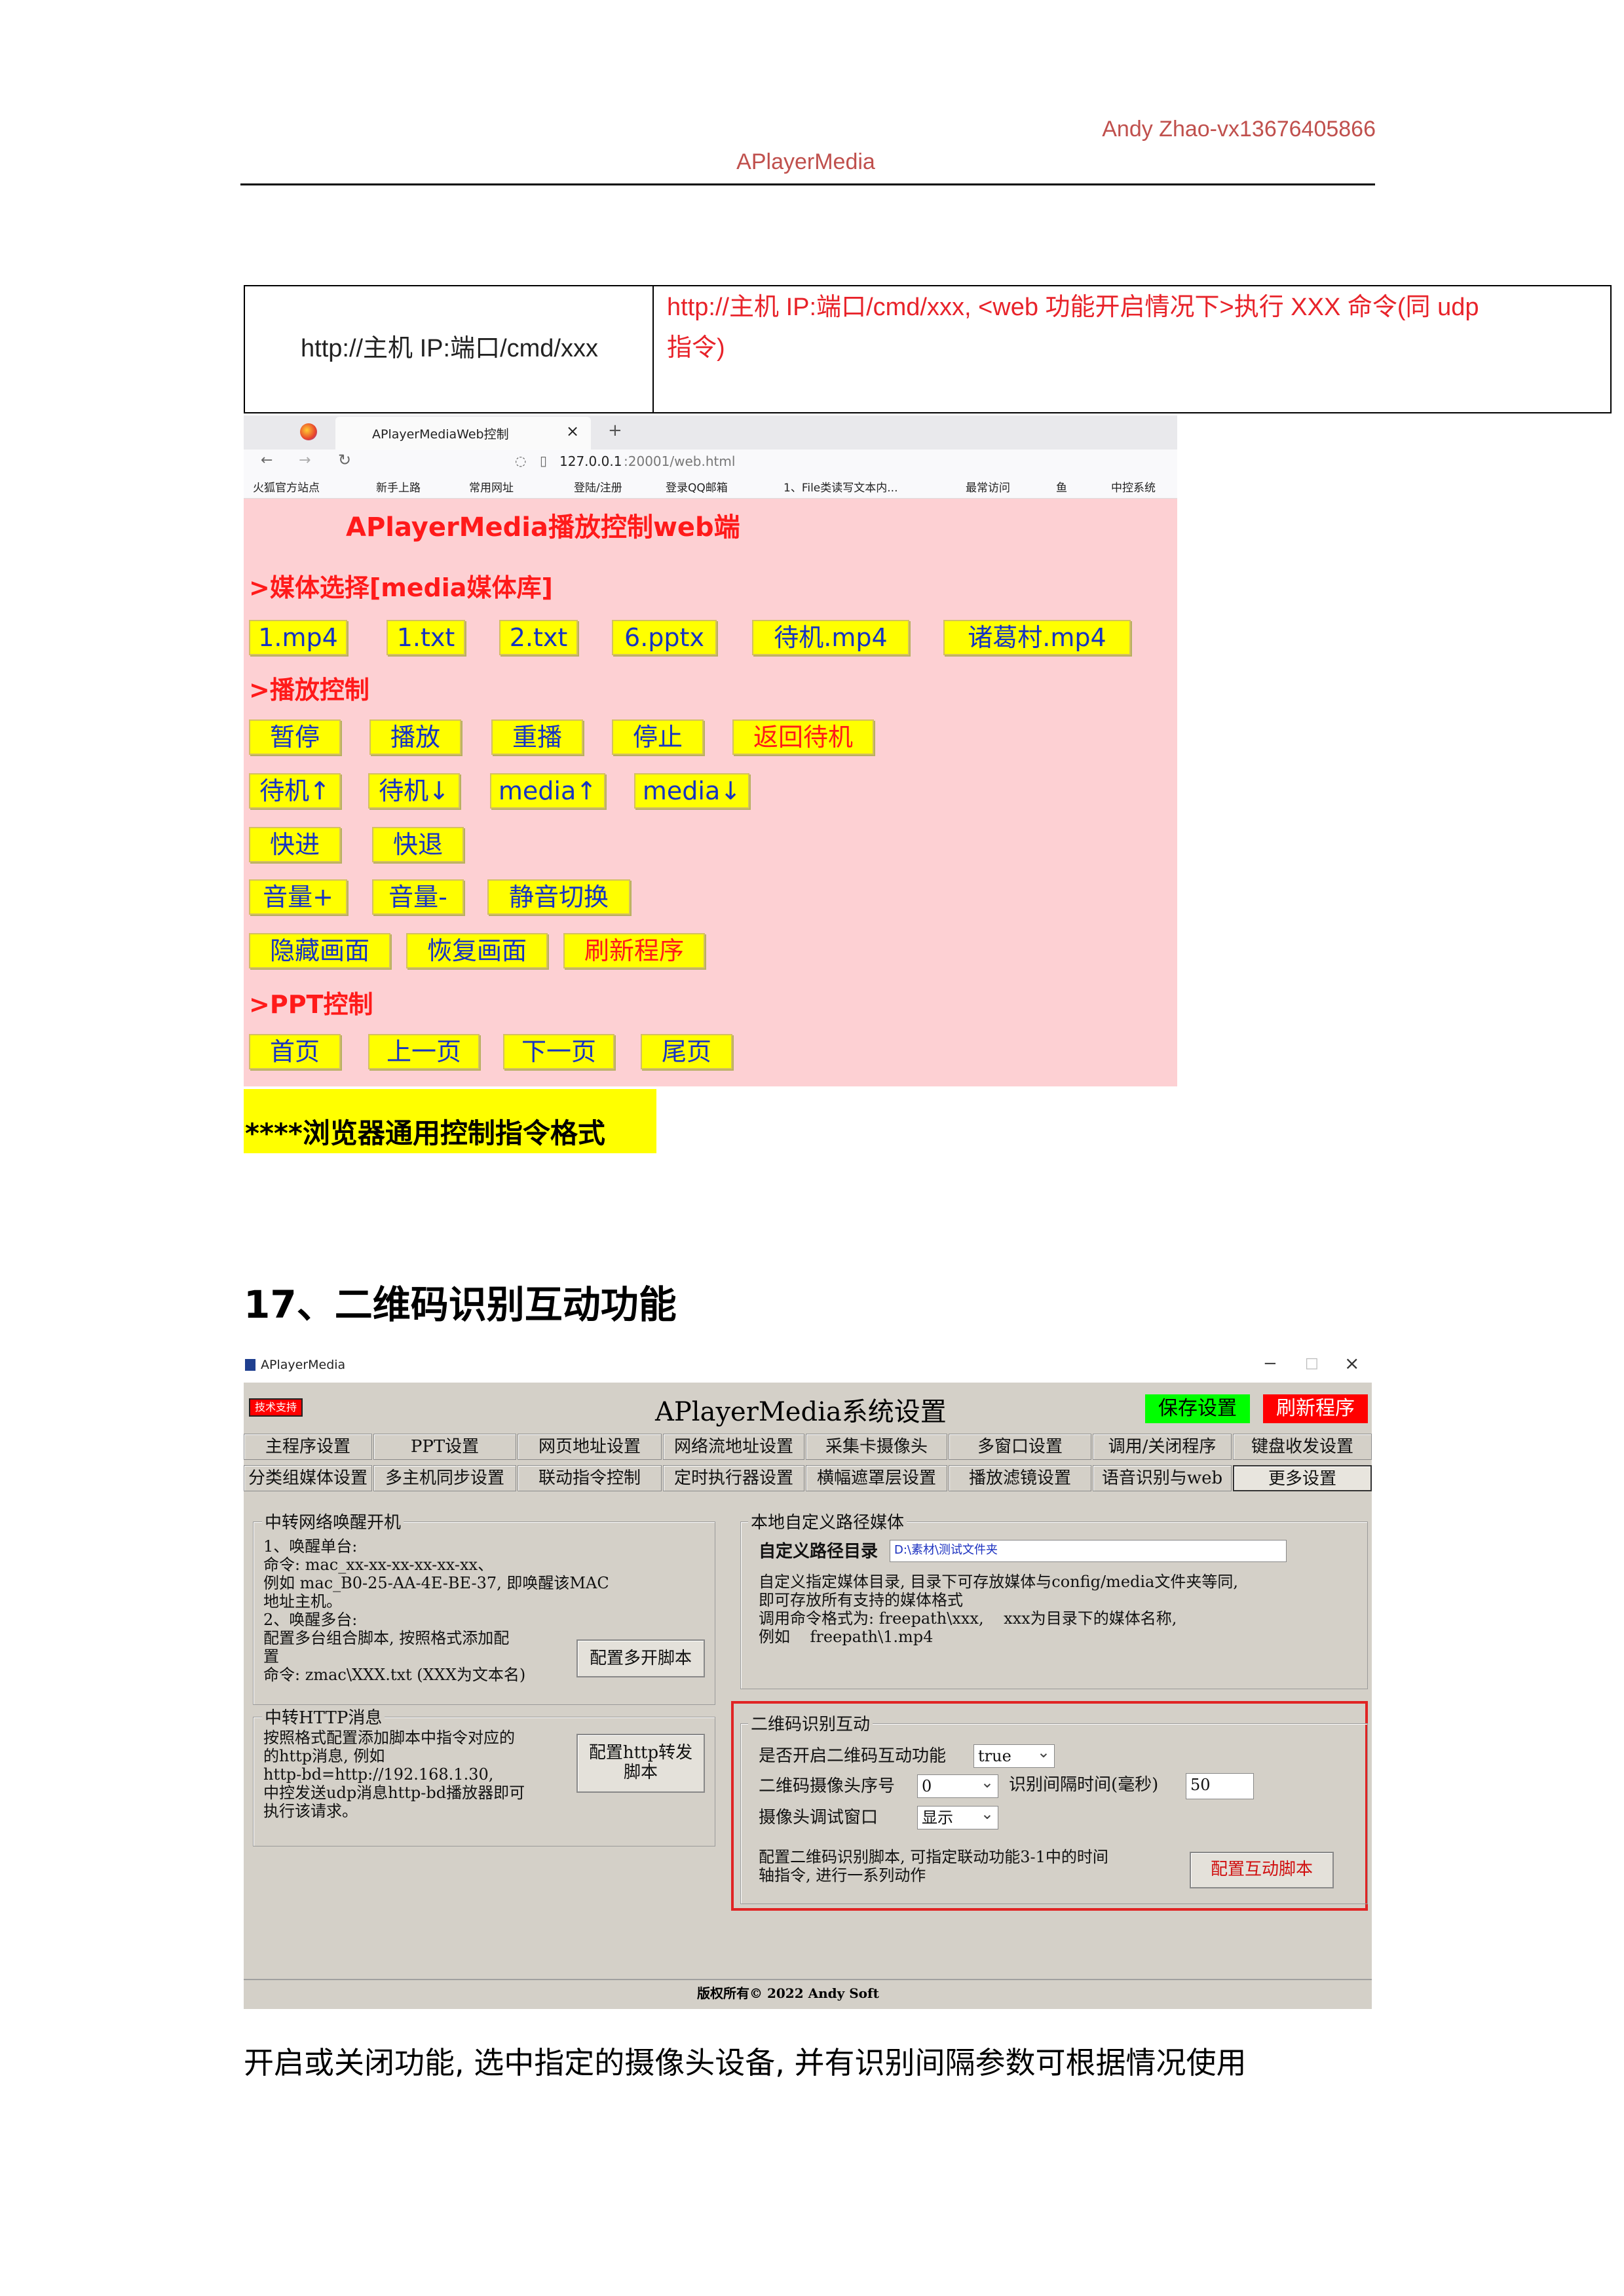 Image resolution: width=1624 pixels, height=2296 pixels. Describe the element at coordinates (590, 1447) in the screenshot. I see `tab-web-address: 网页地址设置` at that location.